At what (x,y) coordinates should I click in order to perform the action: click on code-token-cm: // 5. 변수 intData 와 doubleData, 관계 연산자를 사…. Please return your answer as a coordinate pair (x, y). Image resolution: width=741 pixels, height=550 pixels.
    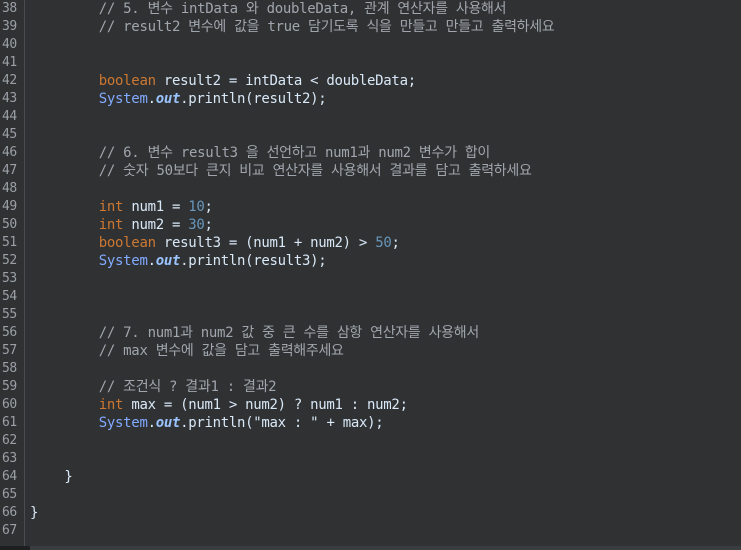
    Looking at the image, I should click on (302, 9).